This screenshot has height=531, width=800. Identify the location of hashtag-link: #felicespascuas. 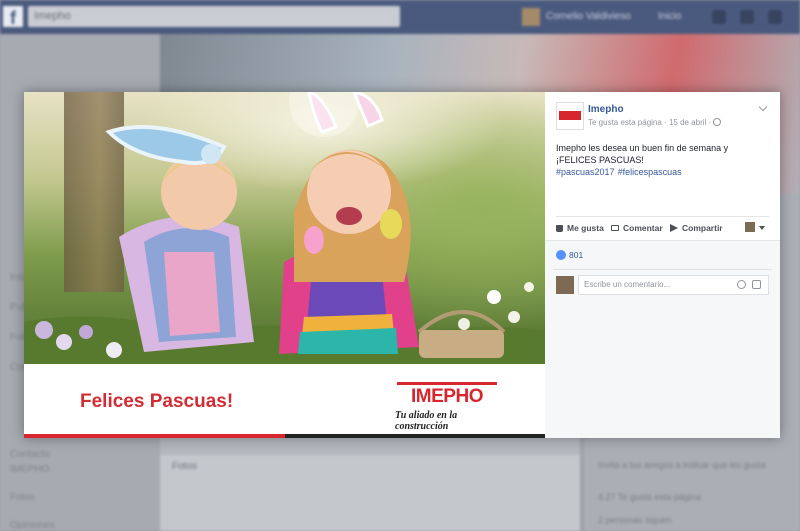
(650, 172).